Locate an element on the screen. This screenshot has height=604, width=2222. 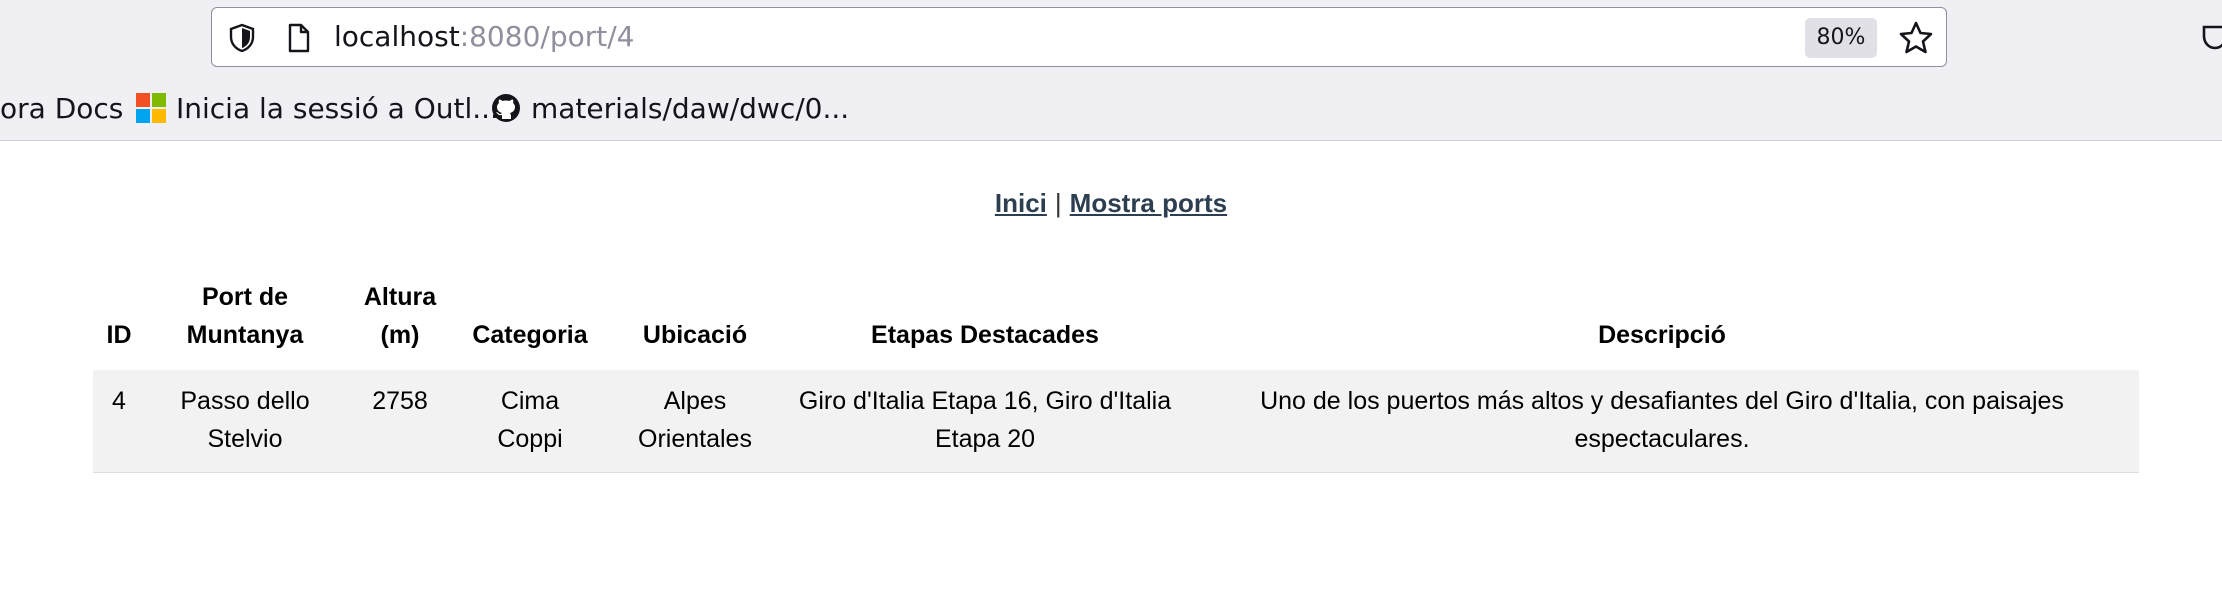
cell-ubicacio: Alpes Orientales is located at coordinates (695, 421).